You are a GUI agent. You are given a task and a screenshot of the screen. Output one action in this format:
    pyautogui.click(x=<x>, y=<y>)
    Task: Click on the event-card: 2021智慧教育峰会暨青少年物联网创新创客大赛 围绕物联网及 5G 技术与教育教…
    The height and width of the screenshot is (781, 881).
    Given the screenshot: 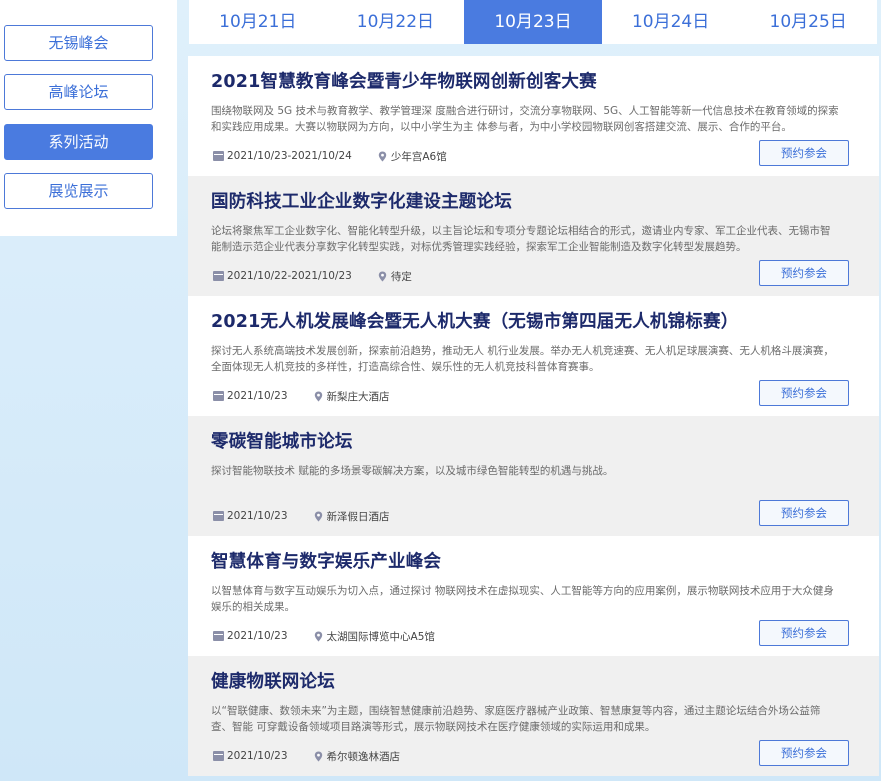 What is the action you would take?
    pyautogui.click(x=533, y=116)
    